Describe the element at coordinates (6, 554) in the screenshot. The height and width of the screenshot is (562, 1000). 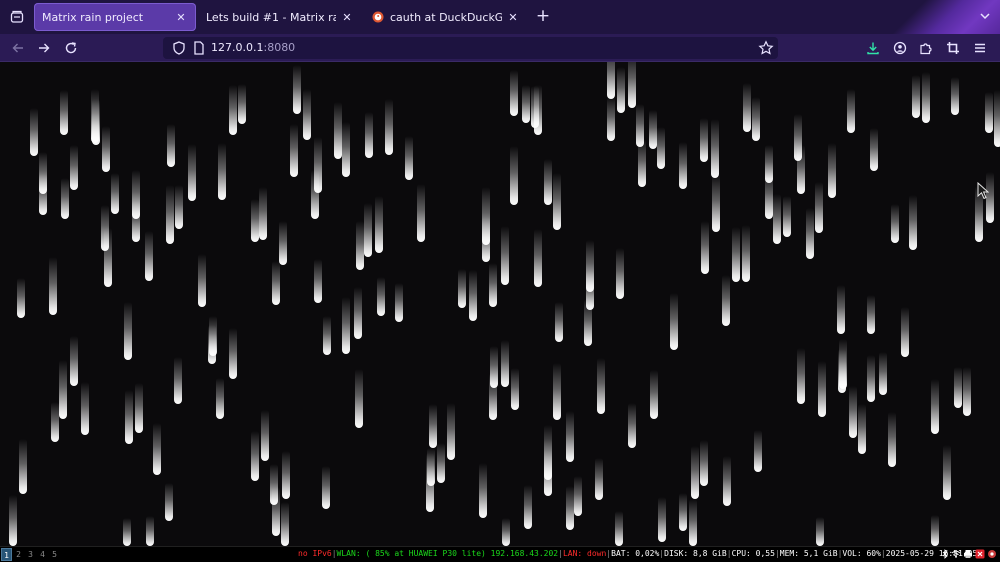
I see `workspace-button-1: 1` at that location.